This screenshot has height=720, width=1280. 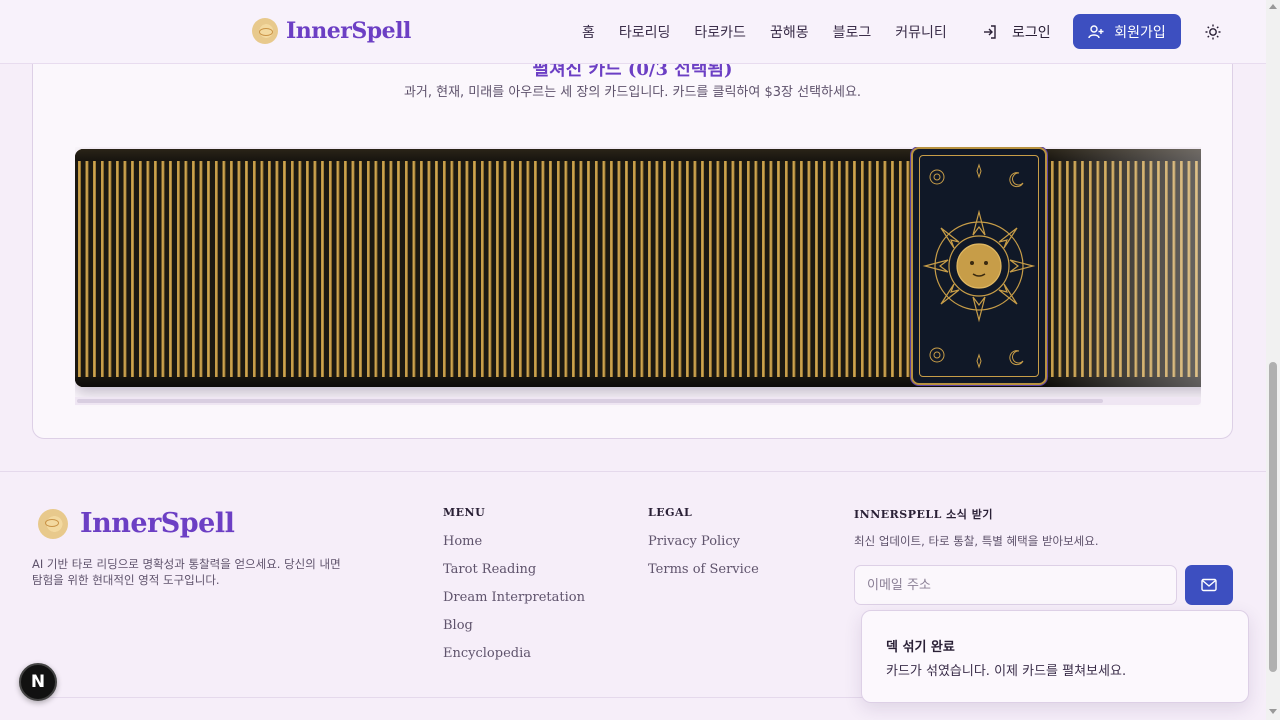 What do you see at coordinates (157, 523) in the screenshot?
I see `footer-brand-name: InnerSpell` at bounding box center [157, 523].